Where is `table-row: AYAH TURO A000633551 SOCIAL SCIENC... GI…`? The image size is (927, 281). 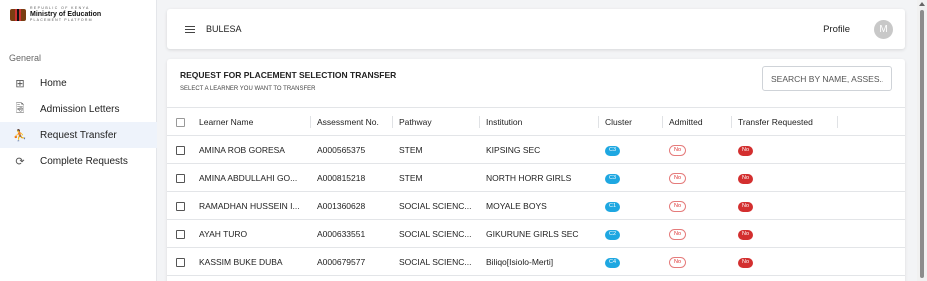
table-row: AYAH TURO A000633551 SOCIAL SCIENC... GI… is located at coordinates (536, 233).